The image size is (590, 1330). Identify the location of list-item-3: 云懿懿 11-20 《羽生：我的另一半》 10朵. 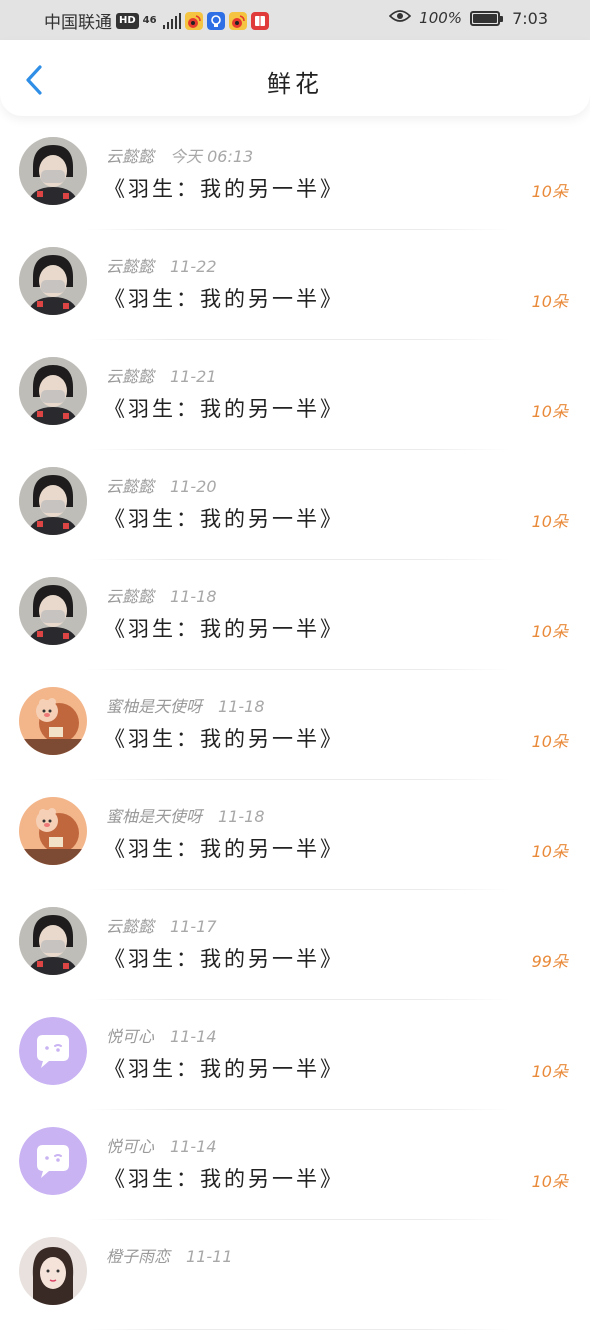
(295, 505).